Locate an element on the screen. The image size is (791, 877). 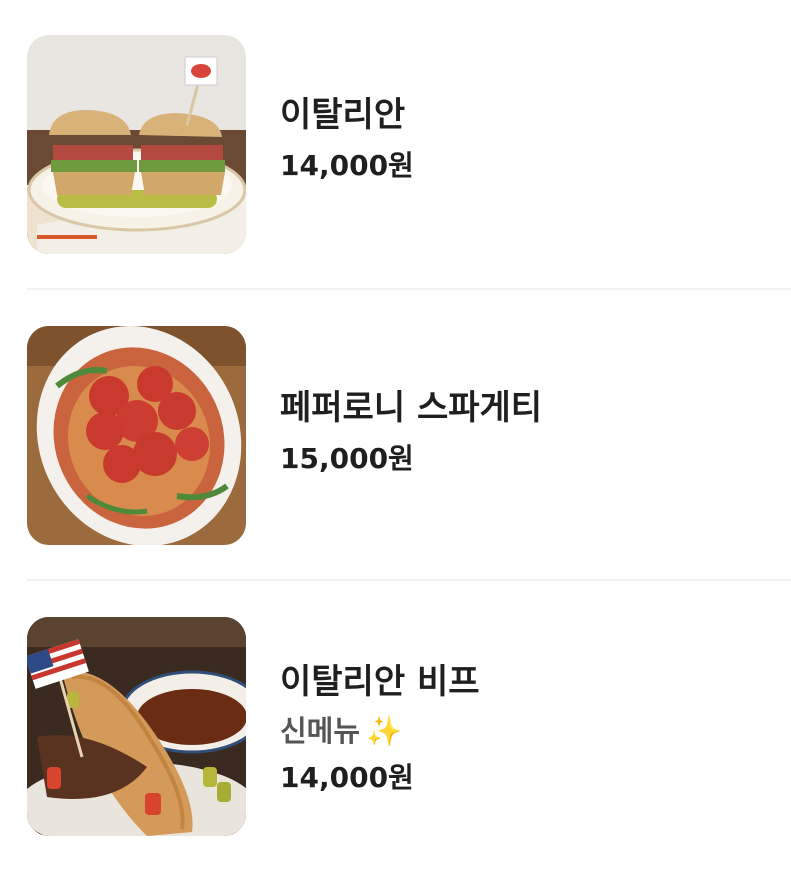
menu-item-name: 페퍼로니 스파게티 is located at coordinates (411, 408).